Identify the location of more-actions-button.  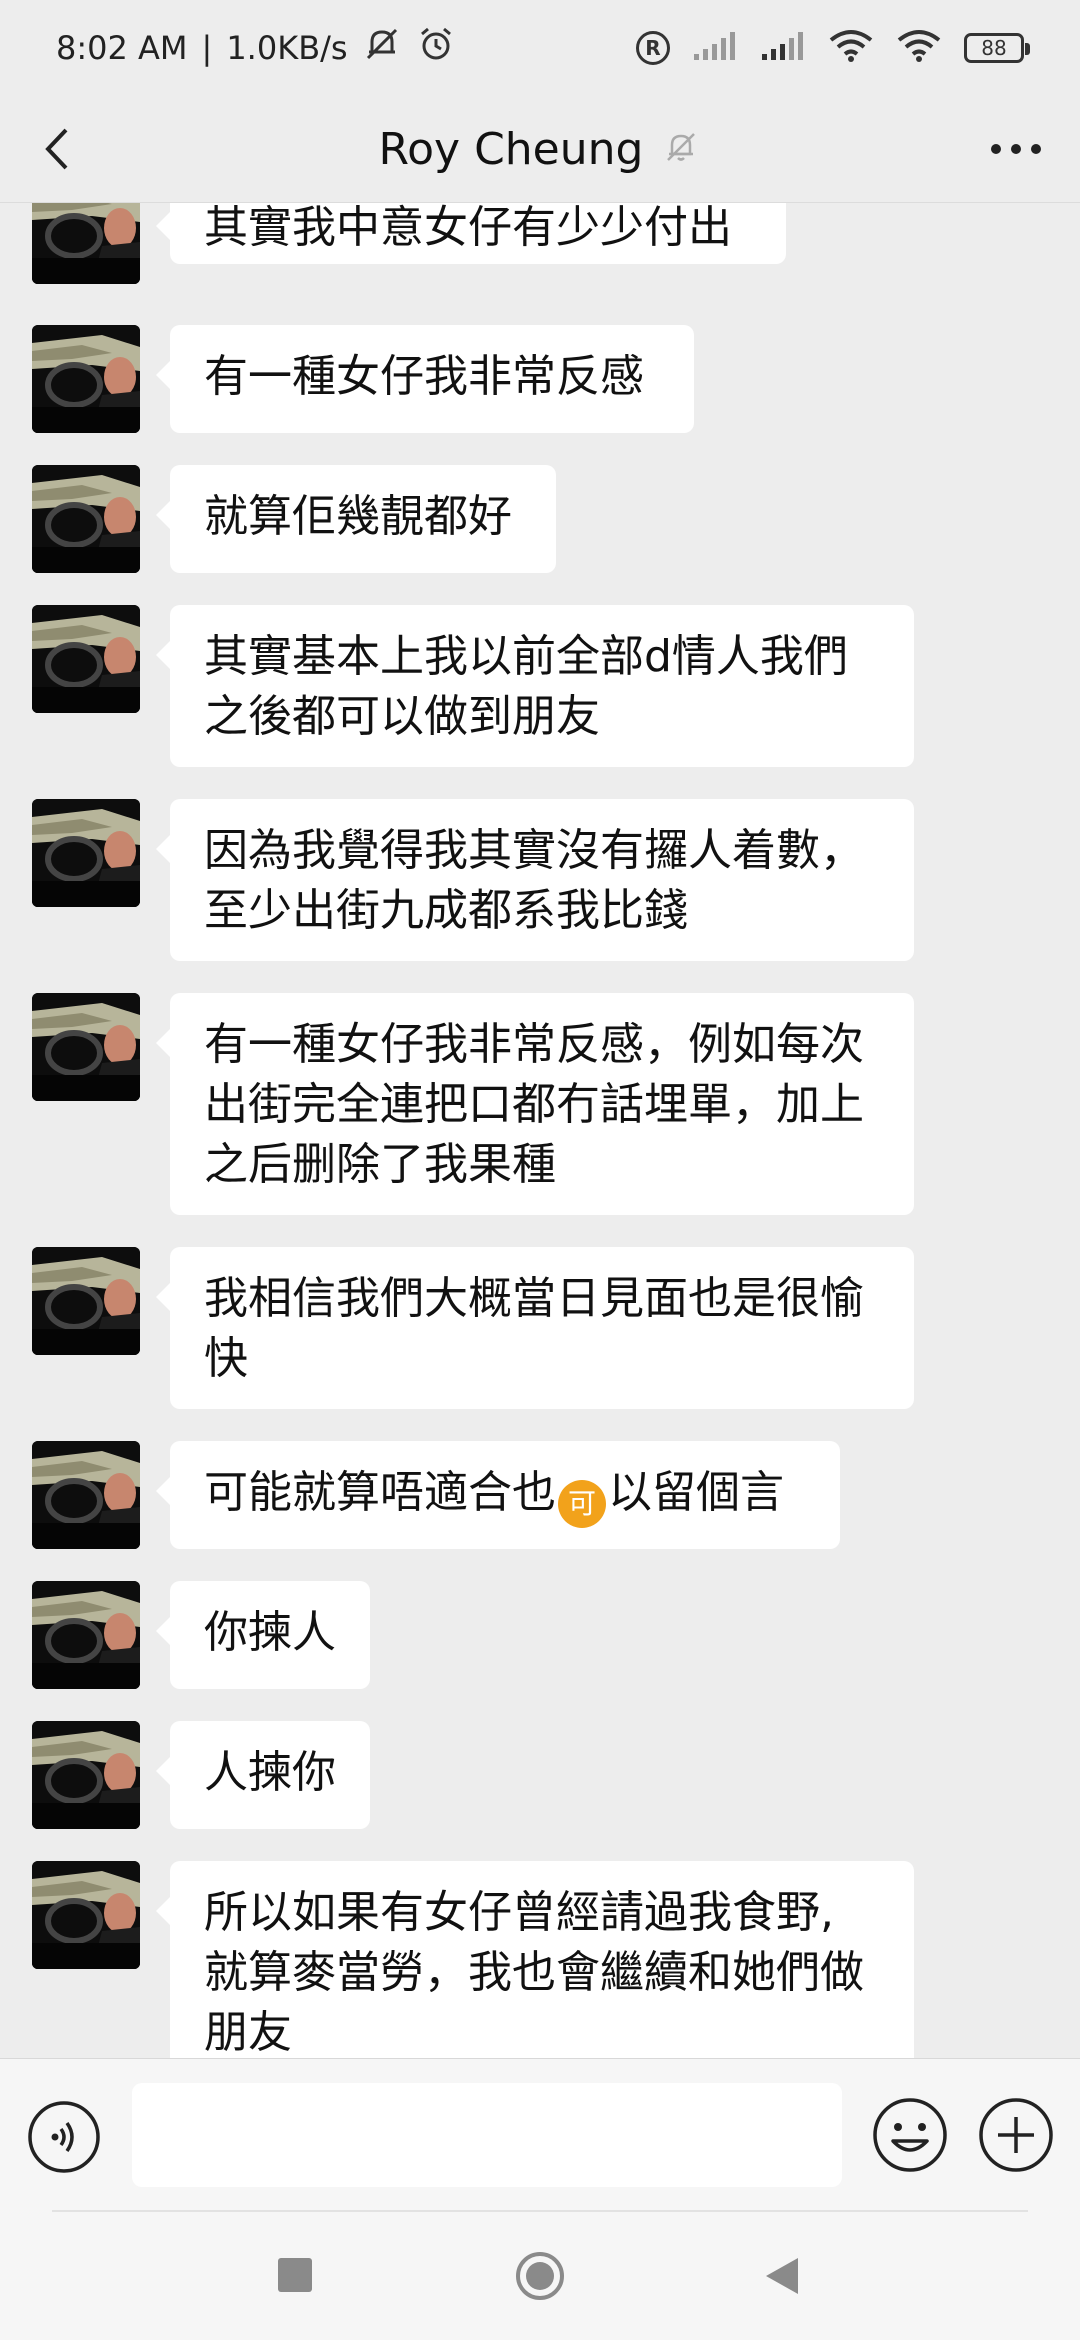
(1016, 2135).